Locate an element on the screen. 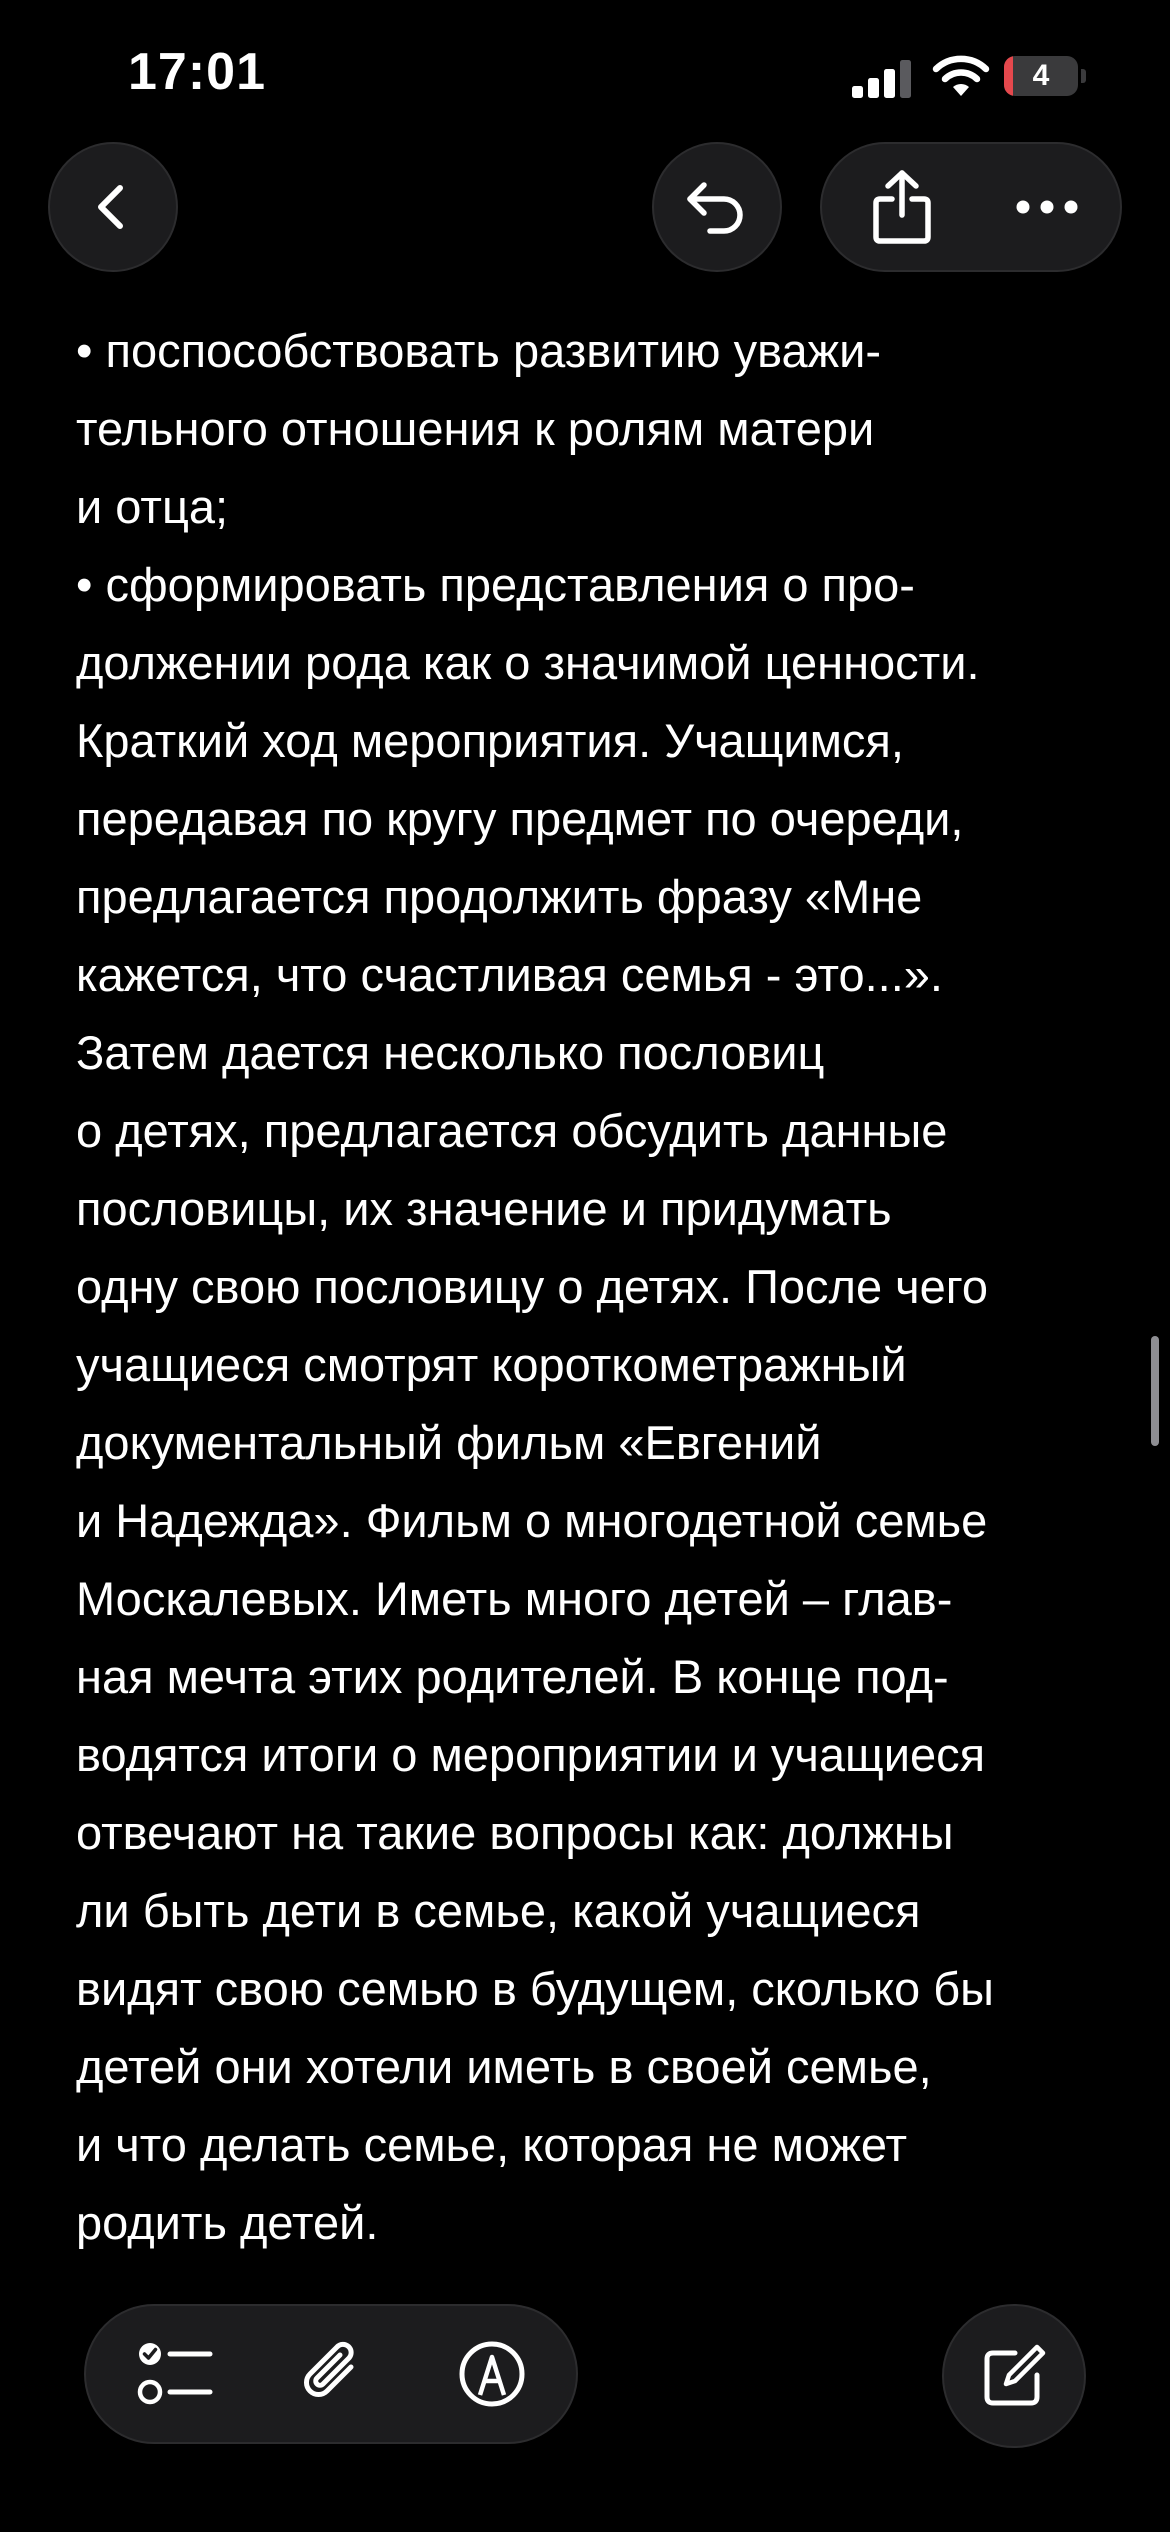  checklist-button is located at coordinates (176, 2374).